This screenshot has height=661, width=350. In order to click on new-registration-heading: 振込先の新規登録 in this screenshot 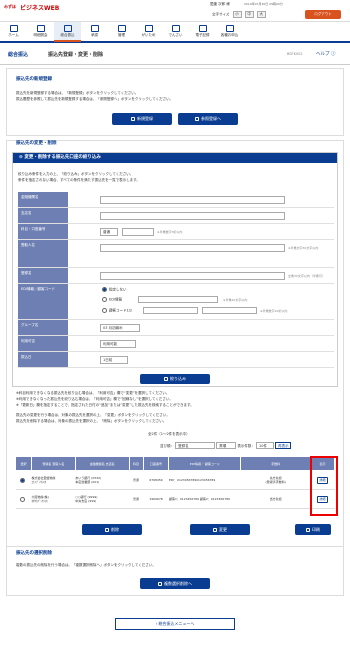, I will do `click(34, 79)`.